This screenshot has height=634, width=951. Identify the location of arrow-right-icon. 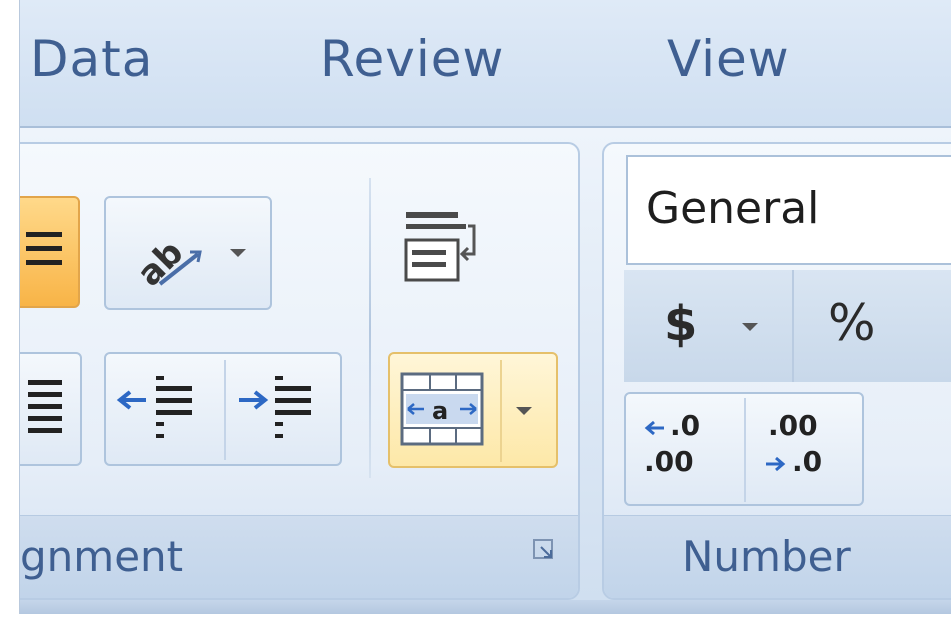
(776, 464).